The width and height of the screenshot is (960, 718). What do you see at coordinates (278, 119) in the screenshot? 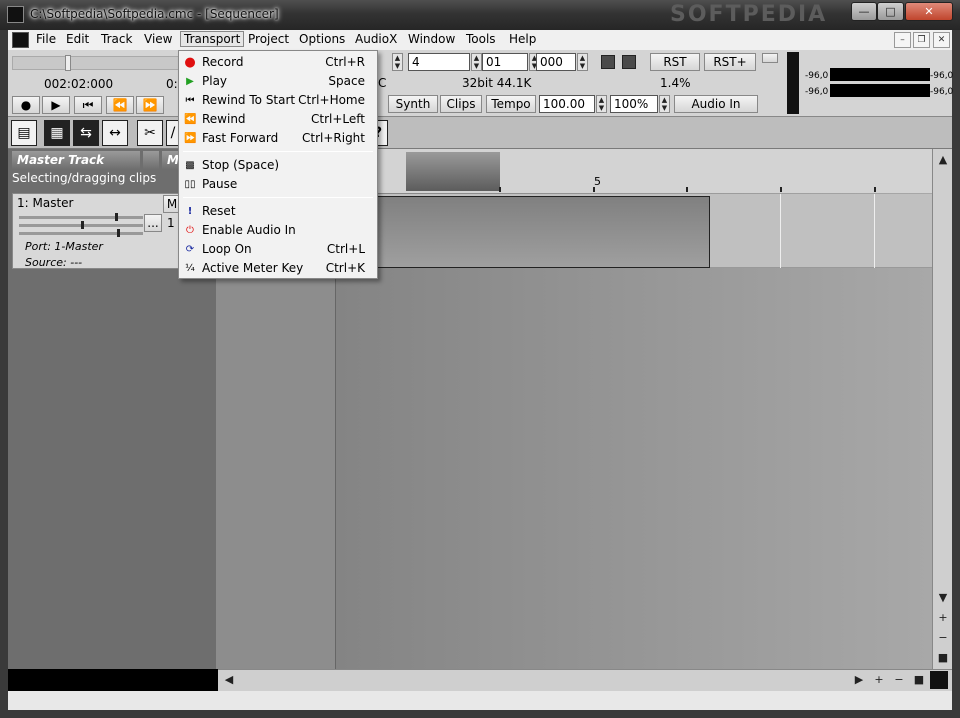
I see `menu-rewind: ⏪ Rewind Ctrl+Left` at bounding box center [278, 119].